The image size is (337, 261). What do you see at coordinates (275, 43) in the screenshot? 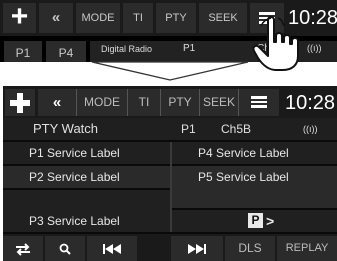
I see `pointing-hand-icon` at bounding box center [275, 43].